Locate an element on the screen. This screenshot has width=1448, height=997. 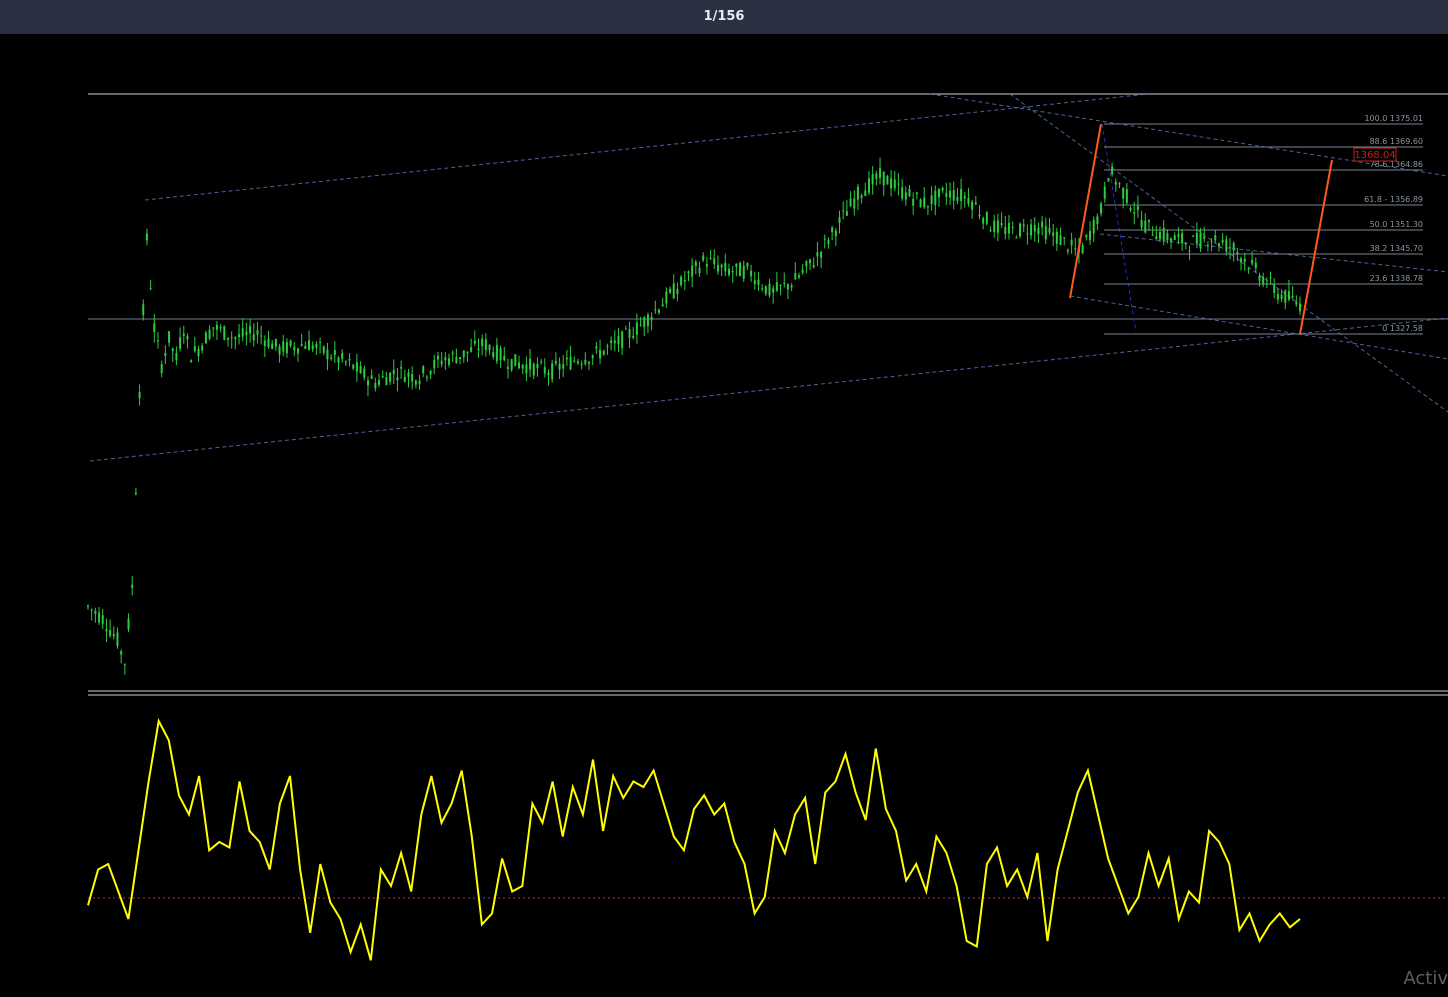
fib-level-label: 88.6 1369.60 is located at coordinates (1396, 141).